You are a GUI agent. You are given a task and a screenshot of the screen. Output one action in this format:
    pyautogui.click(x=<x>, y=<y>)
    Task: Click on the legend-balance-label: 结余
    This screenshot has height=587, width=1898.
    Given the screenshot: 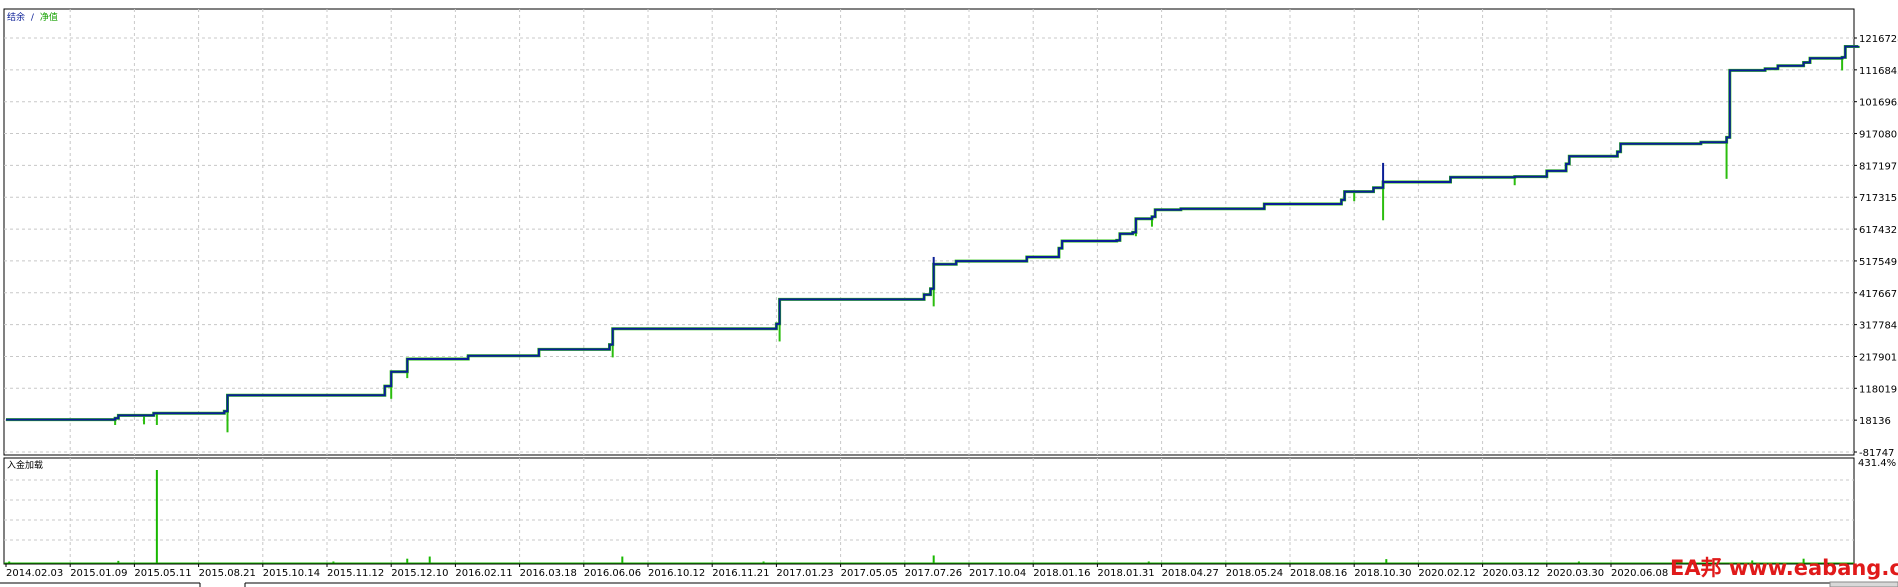 What is the action you would take?
    pyautogui.click(x=16, y=17)
    